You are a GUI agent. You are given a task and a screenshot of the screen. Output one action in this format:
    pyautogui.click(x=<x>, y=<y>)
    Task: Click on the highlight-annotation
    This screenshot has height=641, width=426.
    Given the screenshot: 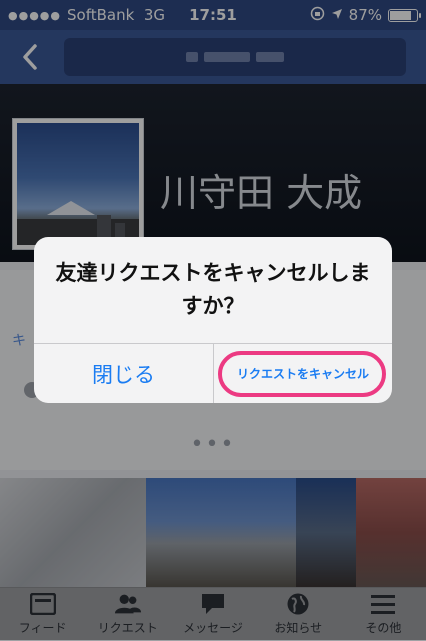 What is the action you would take?
    pyautogui.click(x=302, y=374)
    